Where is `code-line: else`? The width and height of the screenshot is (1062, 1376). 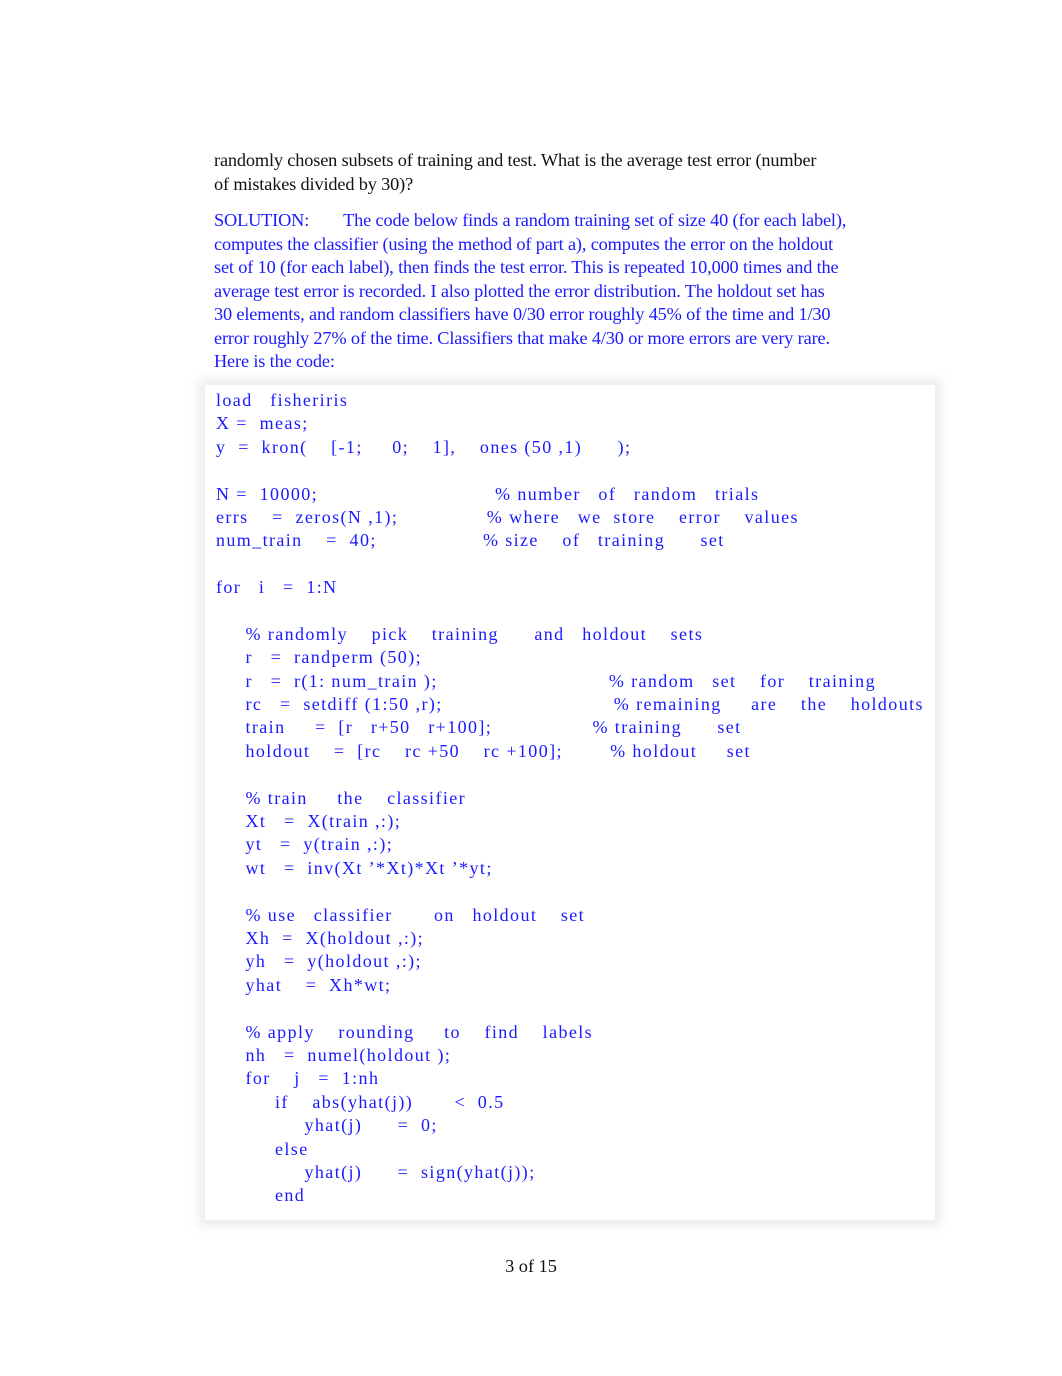 code-line: else is located at coordinates (262, 1148).